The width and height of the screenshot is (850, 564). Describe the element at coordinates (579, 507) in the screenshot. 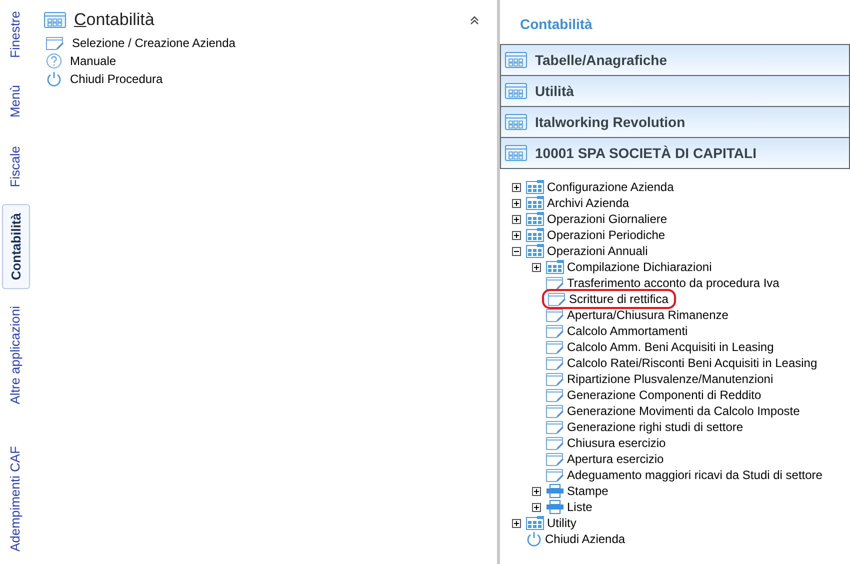

I see `tree-item: Liste` at that location.